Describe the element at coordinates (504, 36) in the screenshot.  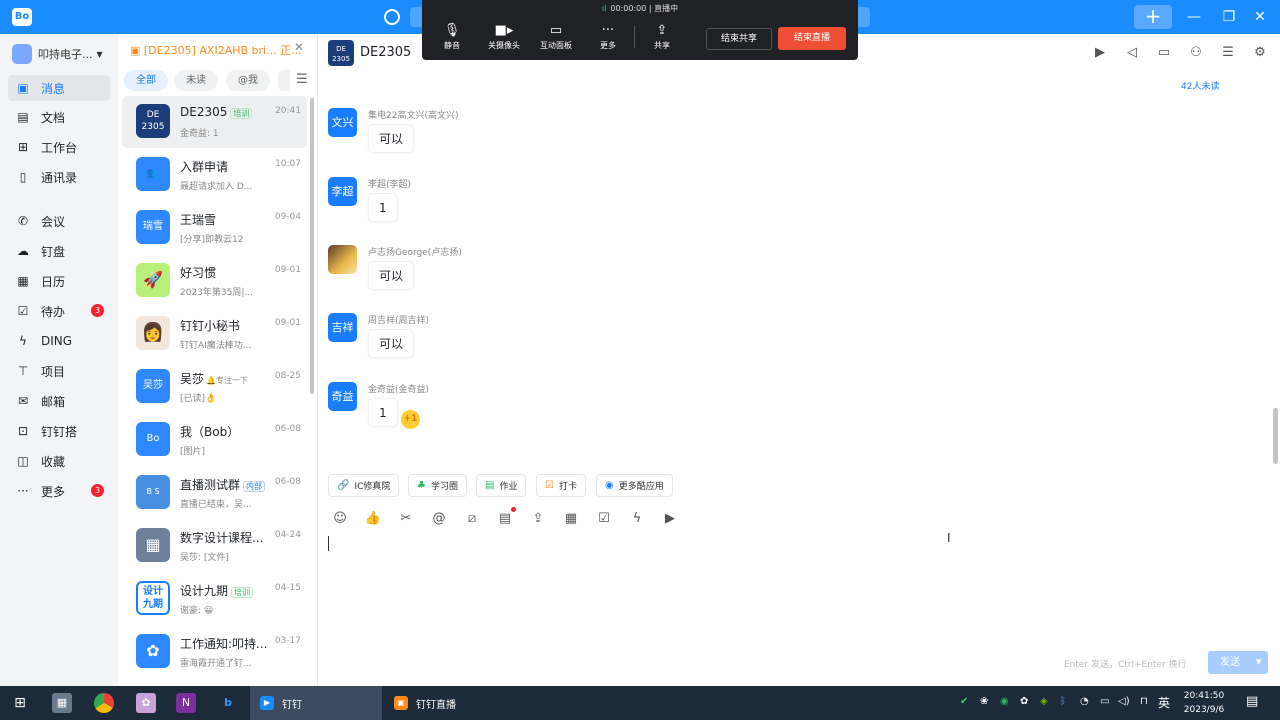
I see `camera-button: ■▸ 关摄像头` at that location.